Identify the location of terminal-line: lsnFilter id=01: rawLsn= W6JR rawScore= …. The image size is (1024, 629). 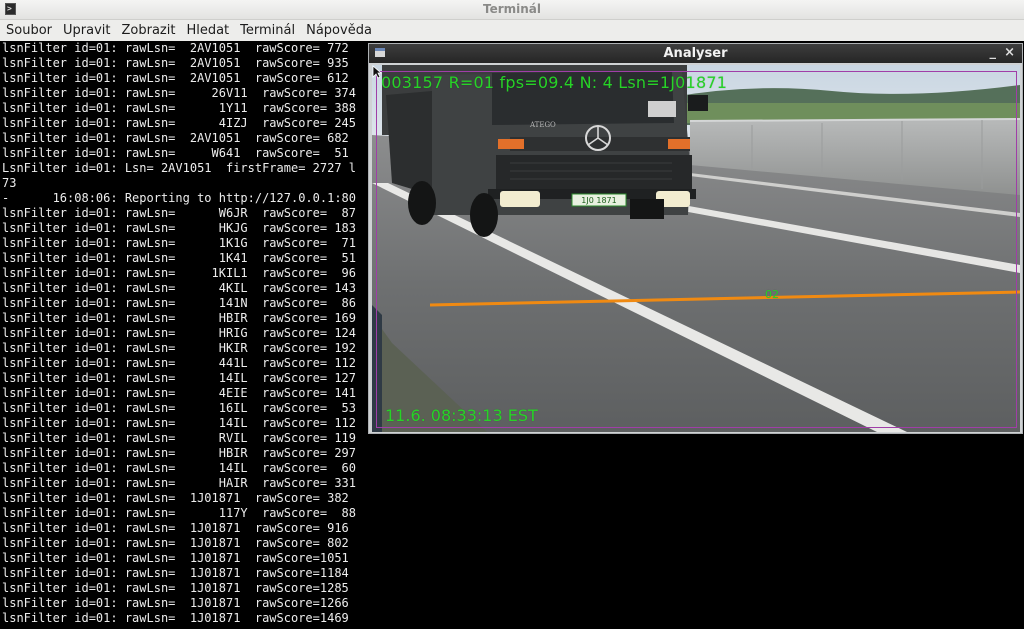
(179, 213).